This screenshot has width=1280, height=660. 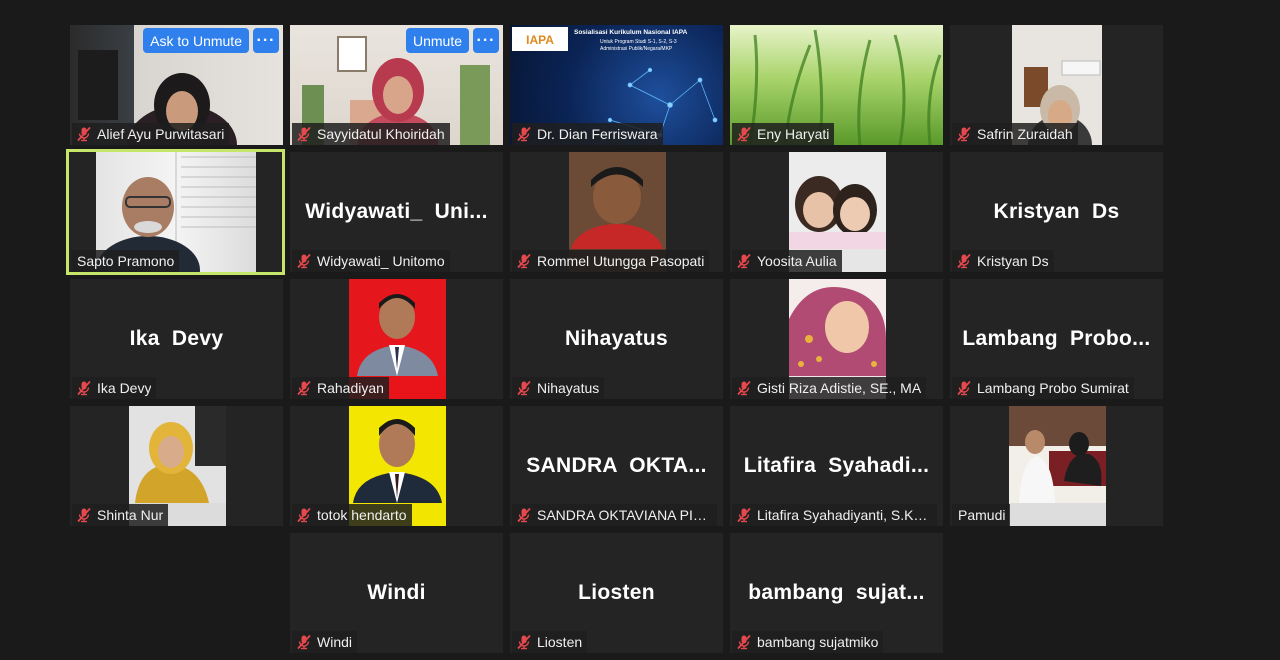 I want to click on participant-name: totok hendarto, so click(x=362, y=515).